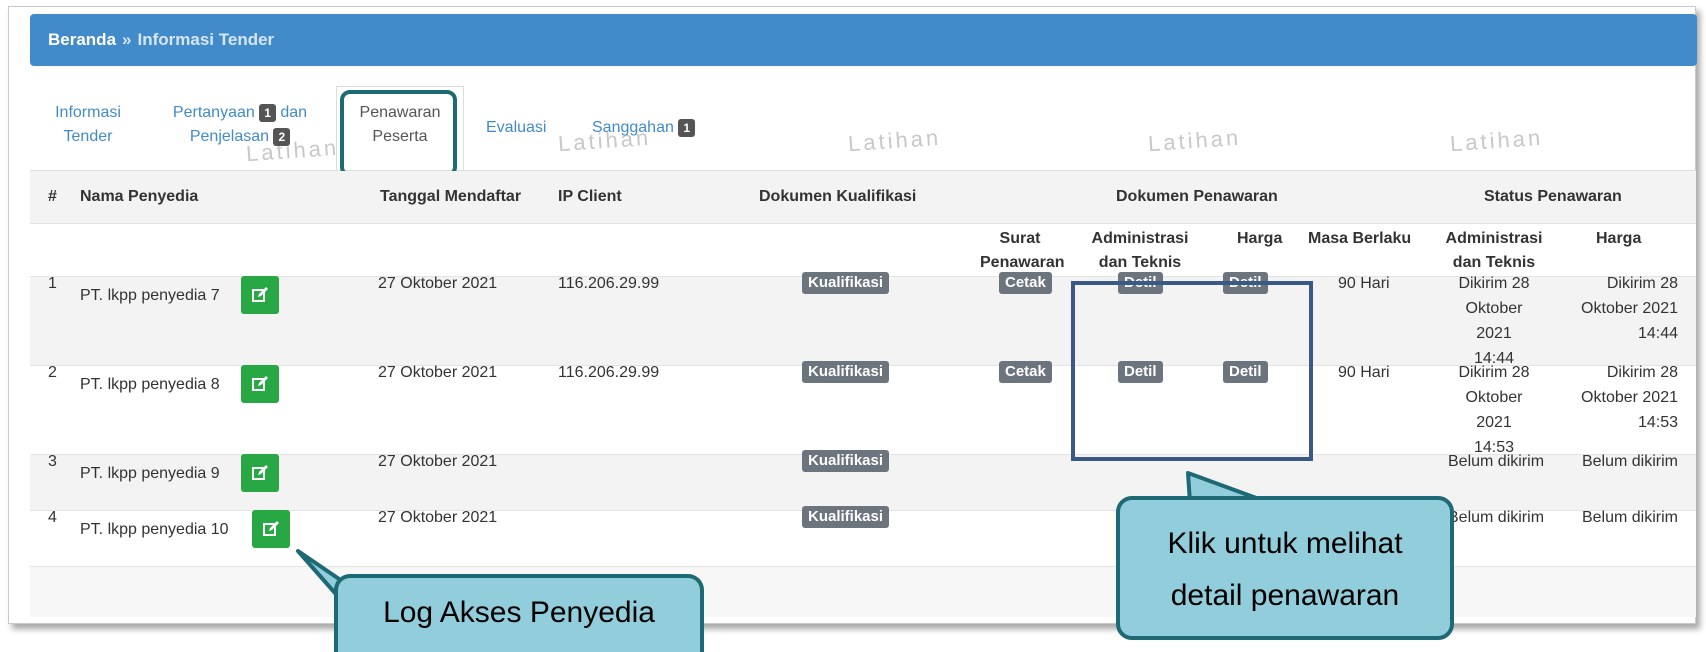  Describe the element at coordinates (633, 127) in the screenshot. I see `tab-label: Sanggahan` at that location.